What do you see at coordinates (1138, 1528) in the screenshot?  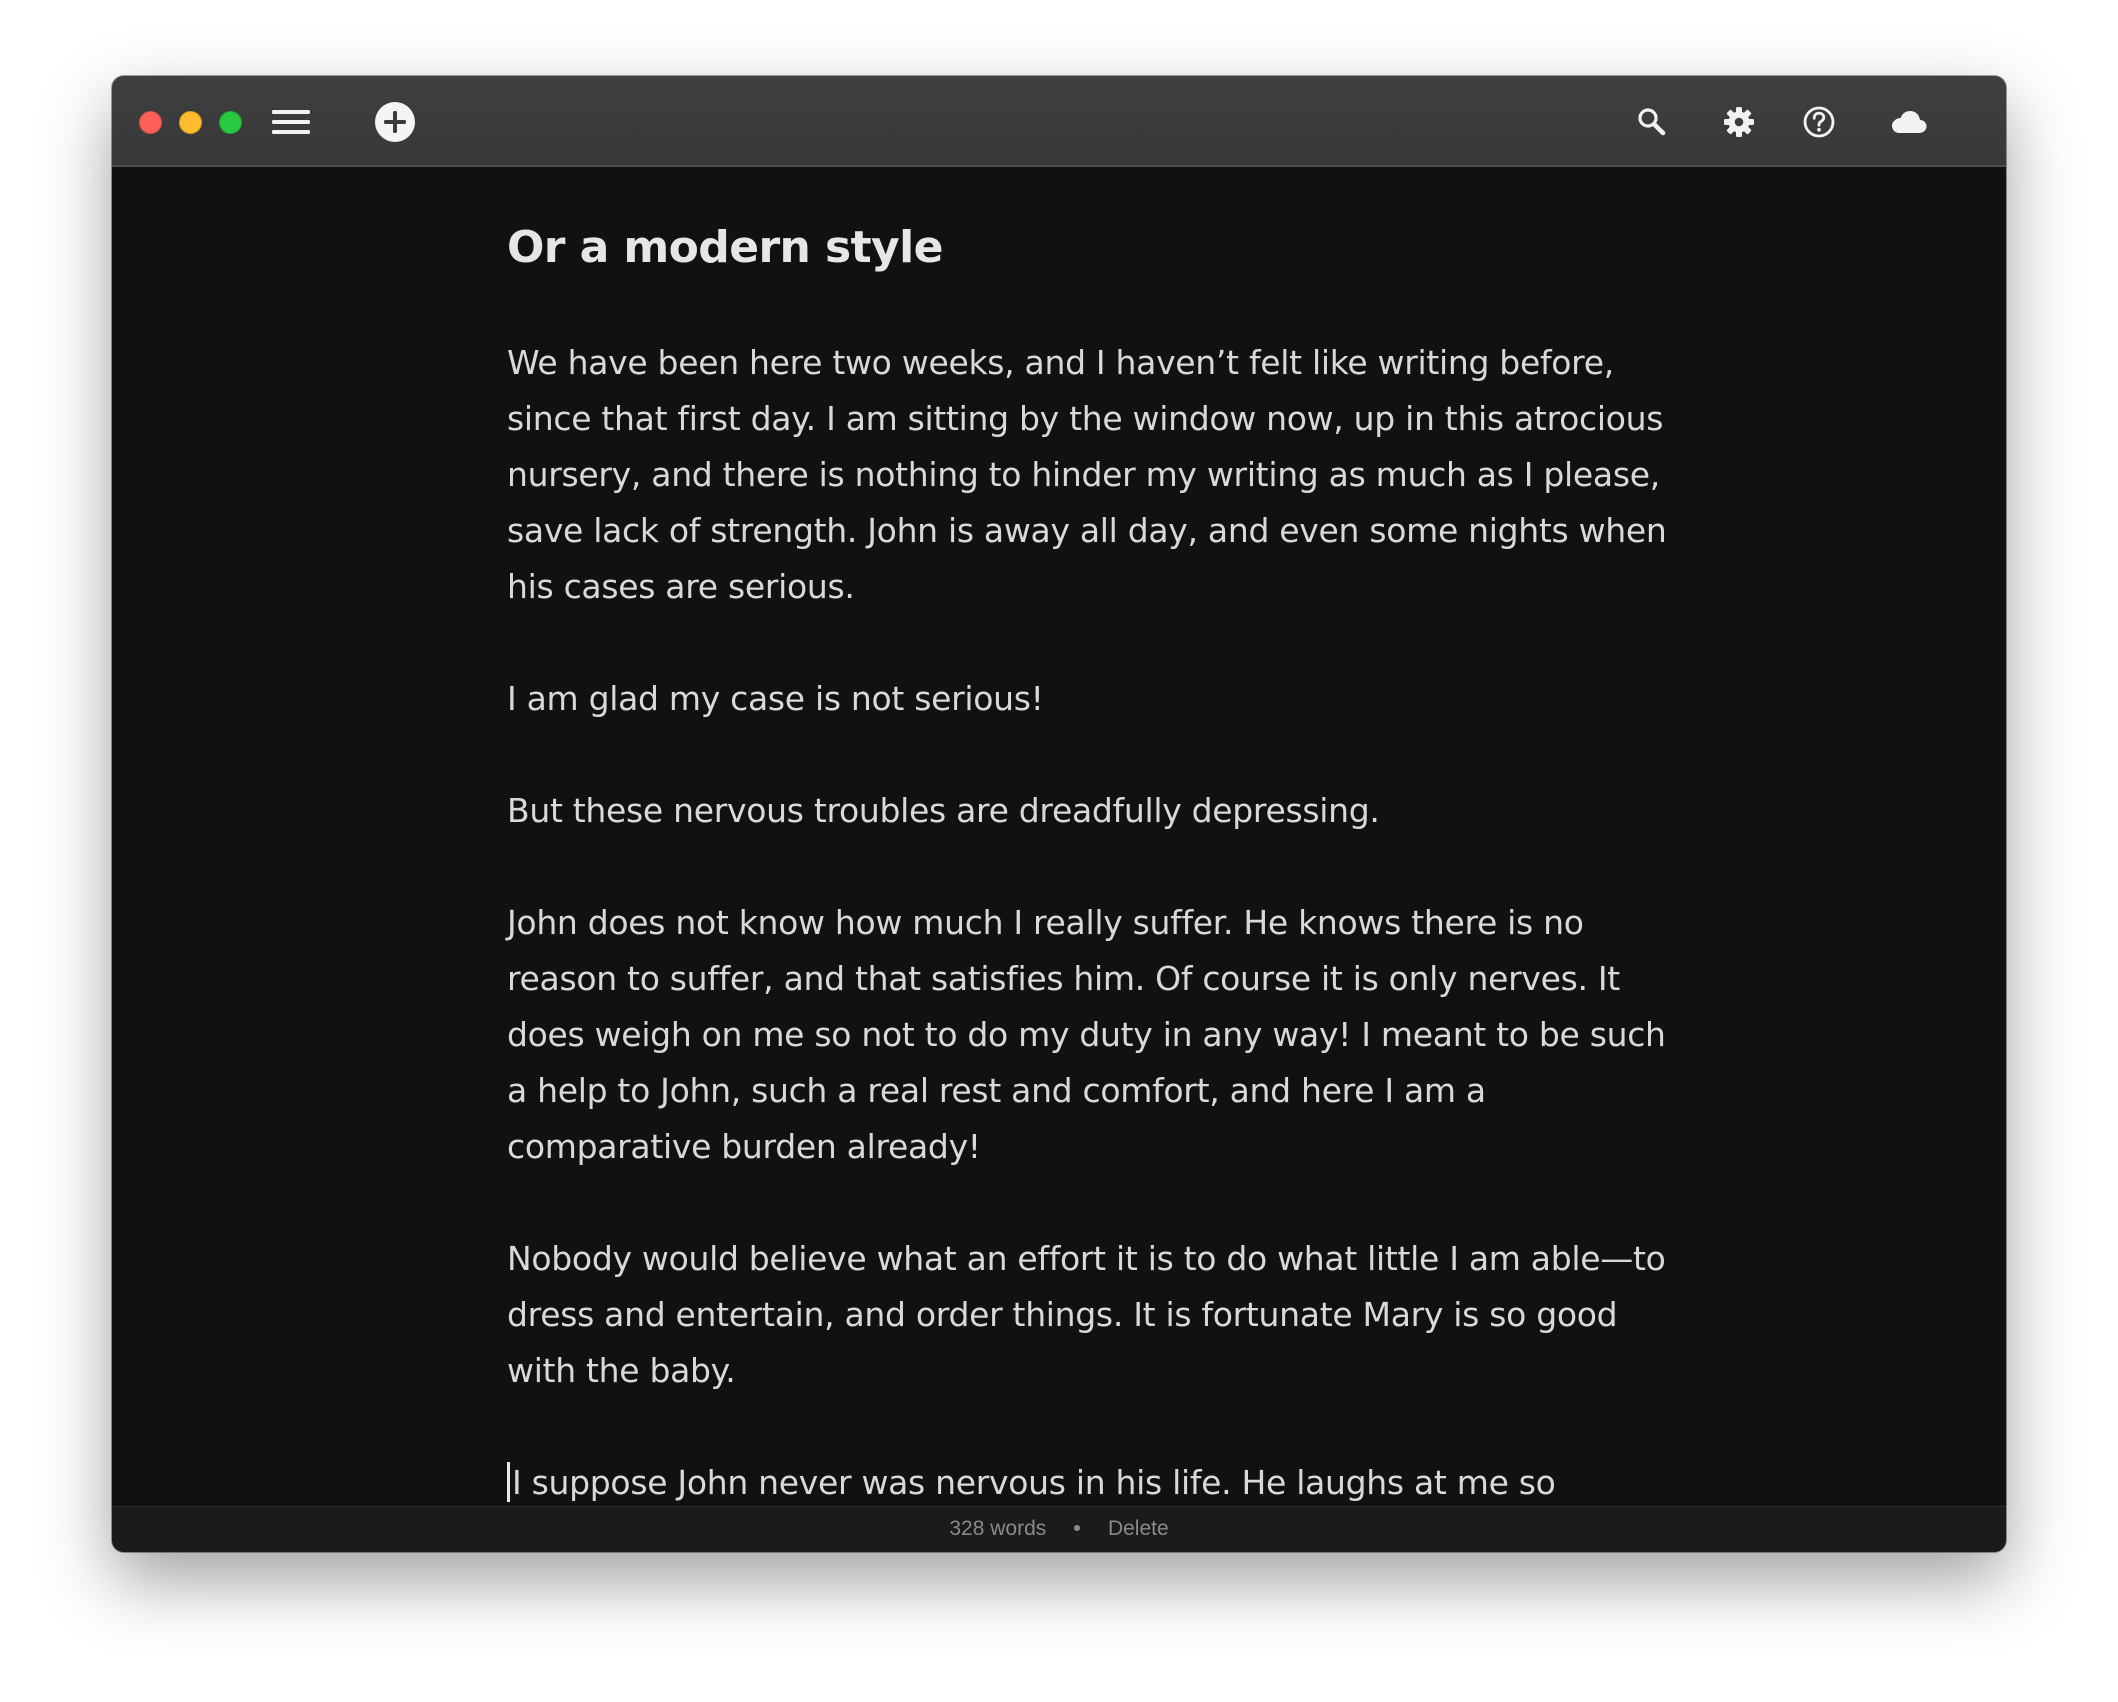 I see `delete-button: Delete` at bounding box center [1138, 1528].